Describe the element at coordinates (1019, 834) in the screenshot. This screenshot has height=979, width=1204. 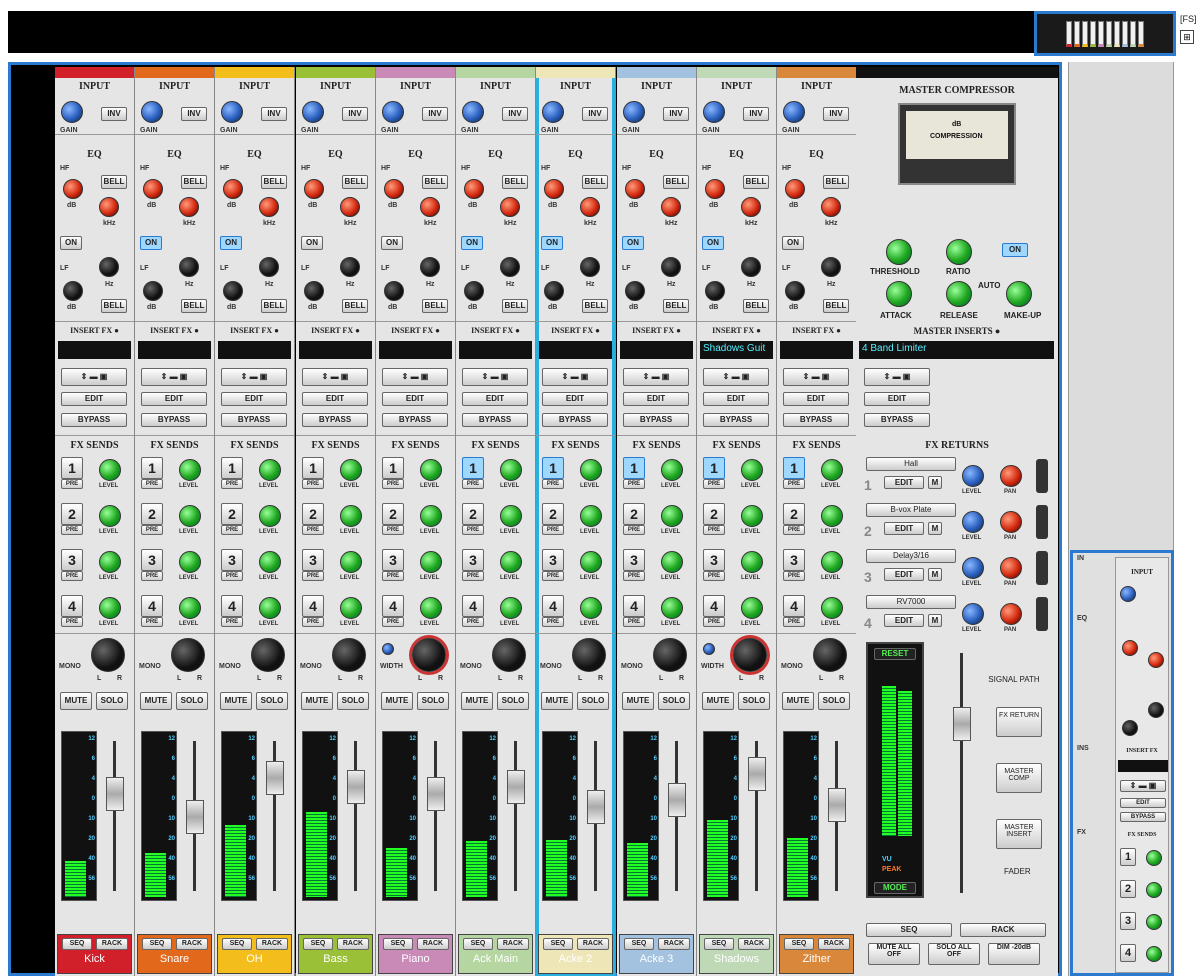
I see `signal-path-master_insert: MASTER INSERT` at that location.